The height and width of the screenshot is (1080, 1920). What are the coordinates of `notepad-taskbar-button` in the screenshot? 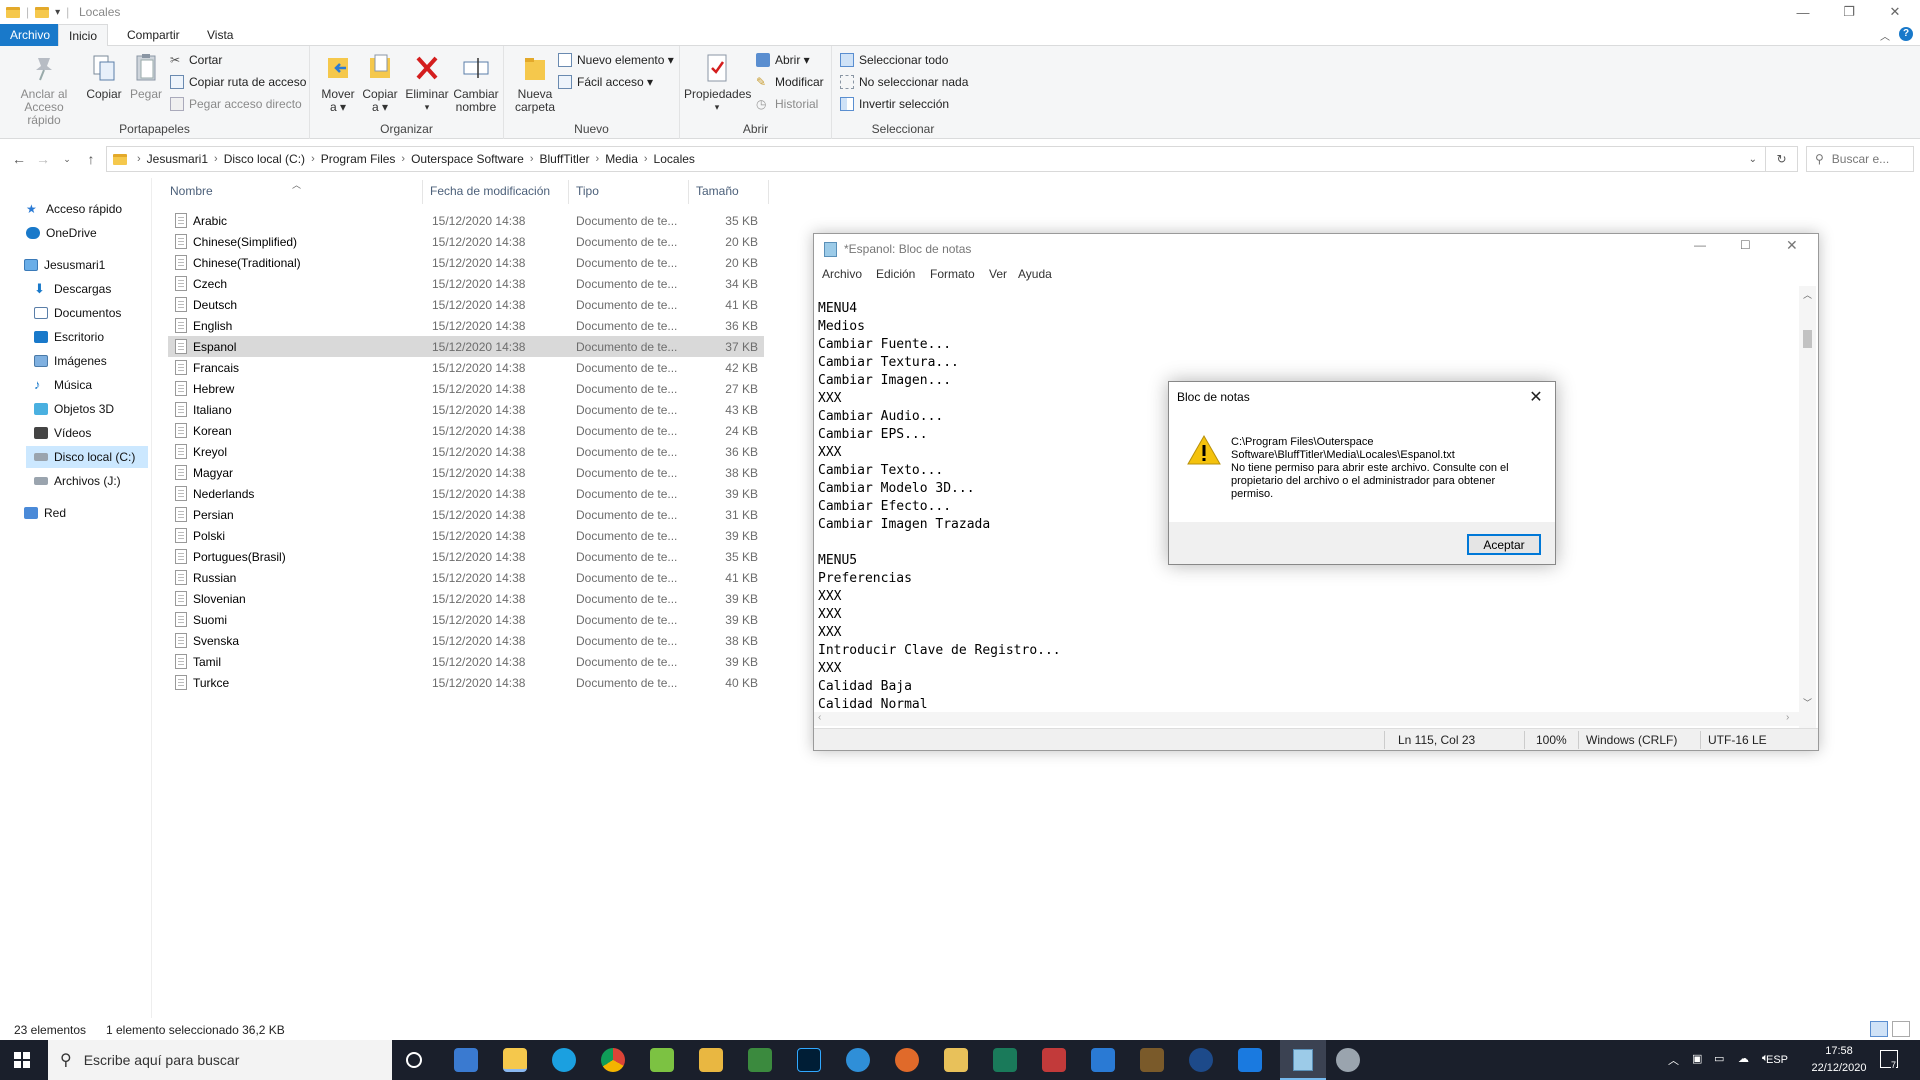 It's located at (1303, 1060).